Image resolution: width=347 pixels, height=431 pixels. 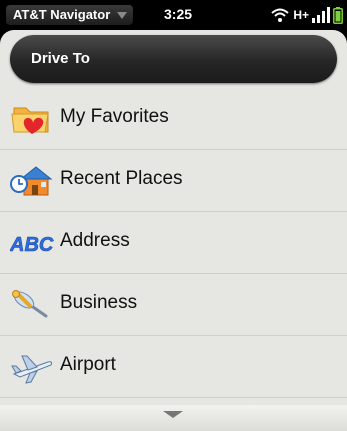 I want to click on abc-icon: ABC, so click(x=32, y=245).